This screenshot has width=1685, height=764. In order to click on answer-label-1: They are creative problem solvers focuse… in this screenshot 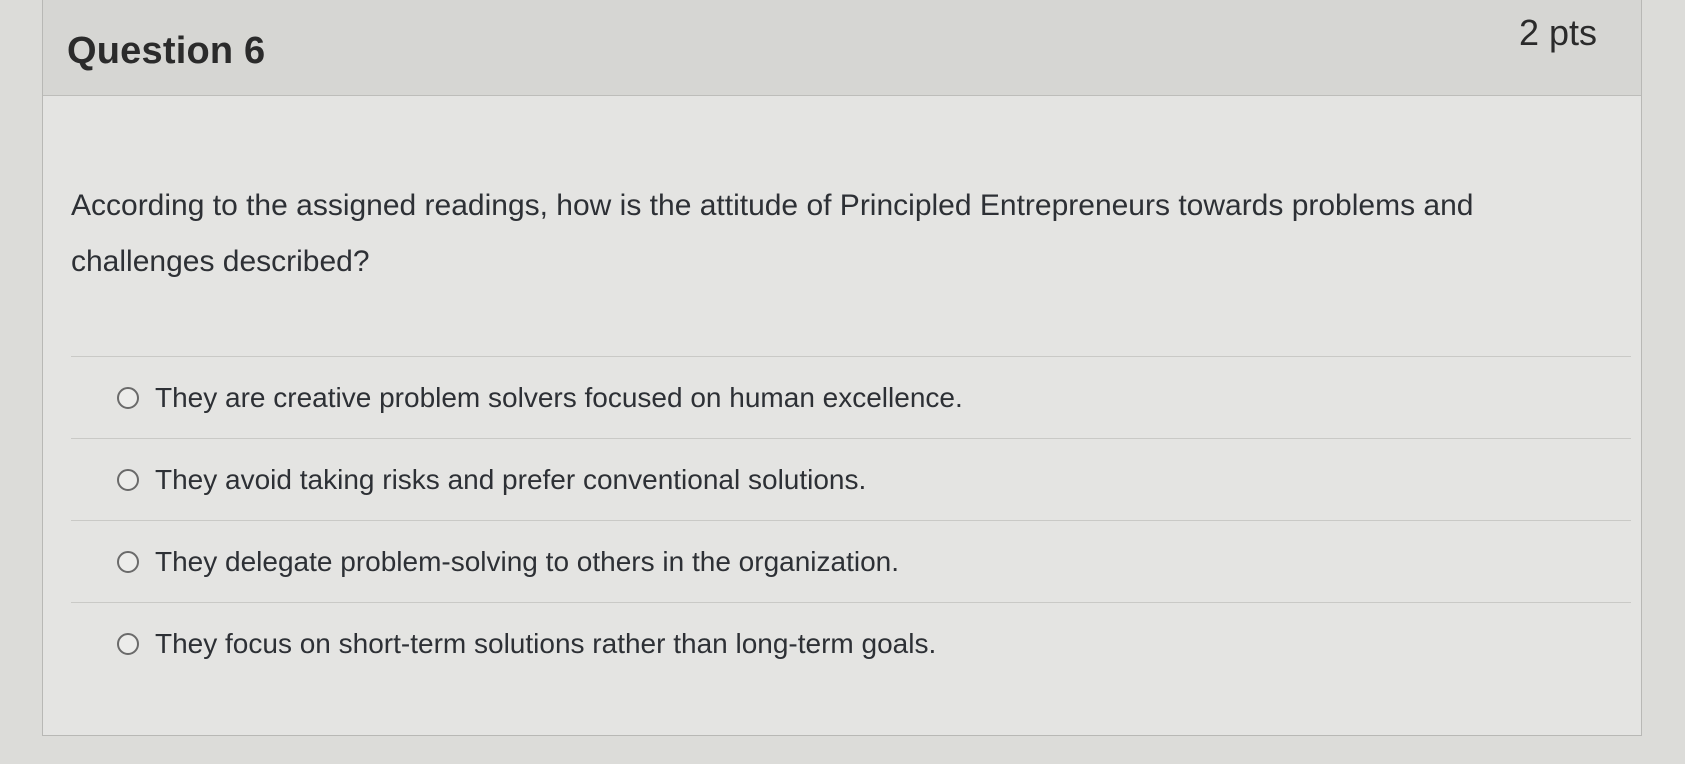, I will do `click(559, 397)`.